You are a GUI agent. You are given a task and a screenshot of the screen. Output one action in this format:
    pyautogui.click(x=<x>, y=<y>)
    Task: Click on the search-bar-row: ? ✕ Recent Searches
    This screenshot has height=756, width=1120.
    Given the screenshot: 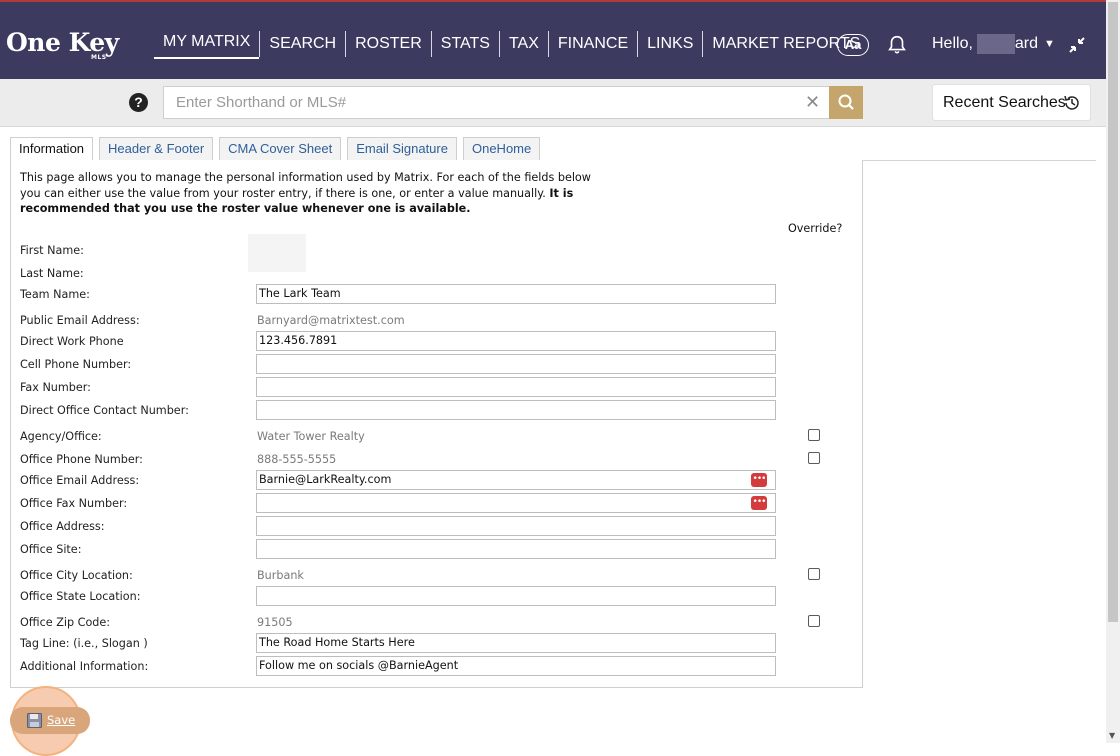 What is the action you would take?
    pyautogui.click(x=553, y=103)
    